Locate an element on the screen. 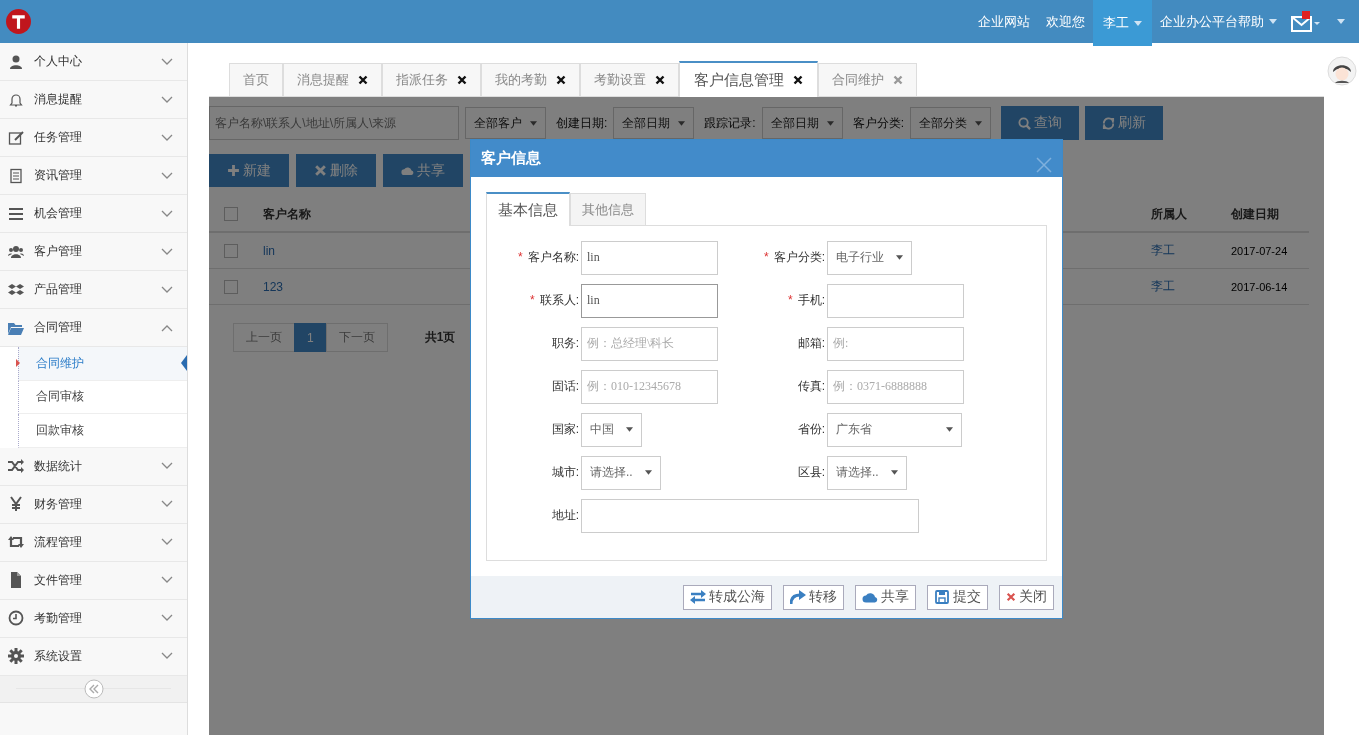 Image resolution: width=1359 pixels, height=735 pixels. shuffle-icon is located at coordinates (16, 466).